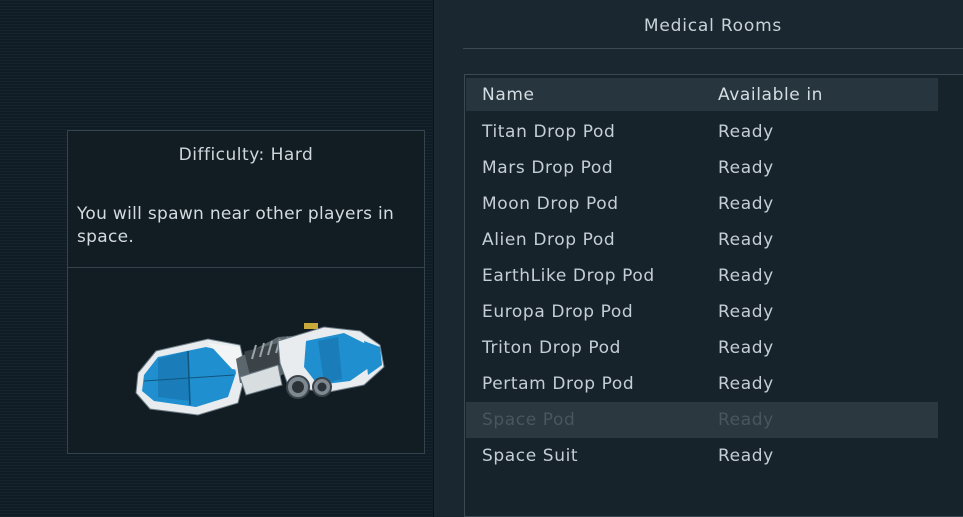 This screenshot has width=963, height=517. Describe the element at coordinates (549, 240) in the screenshot. I see `row-name: Alien Drop Pod` at that location.